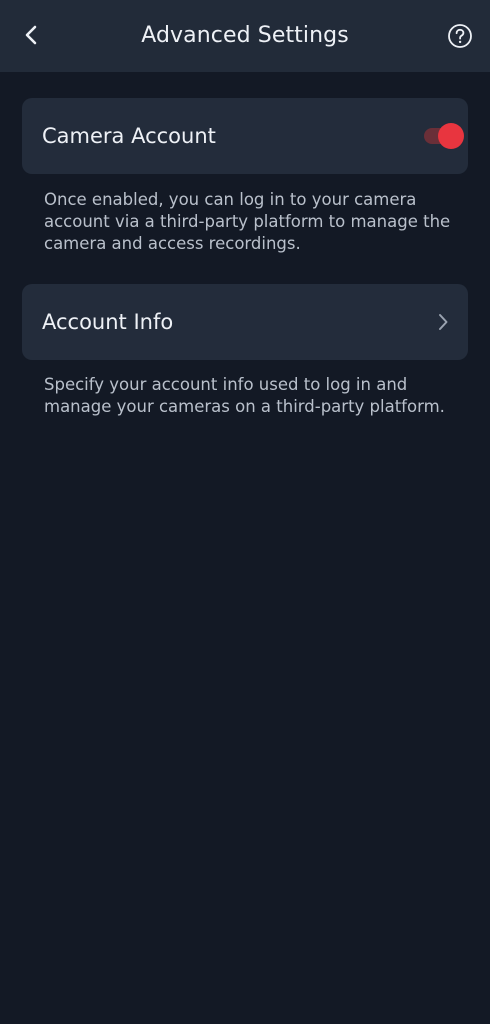  Describe the element at coordinates (245, 136) in the screenshot. I see `camera-account-row: Camera Account` at that location.